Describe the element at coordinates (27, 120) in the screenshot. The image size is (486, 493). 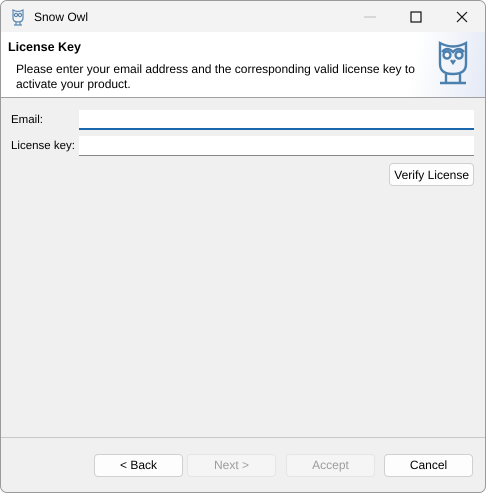
I see `field-label: Email:` at that location.